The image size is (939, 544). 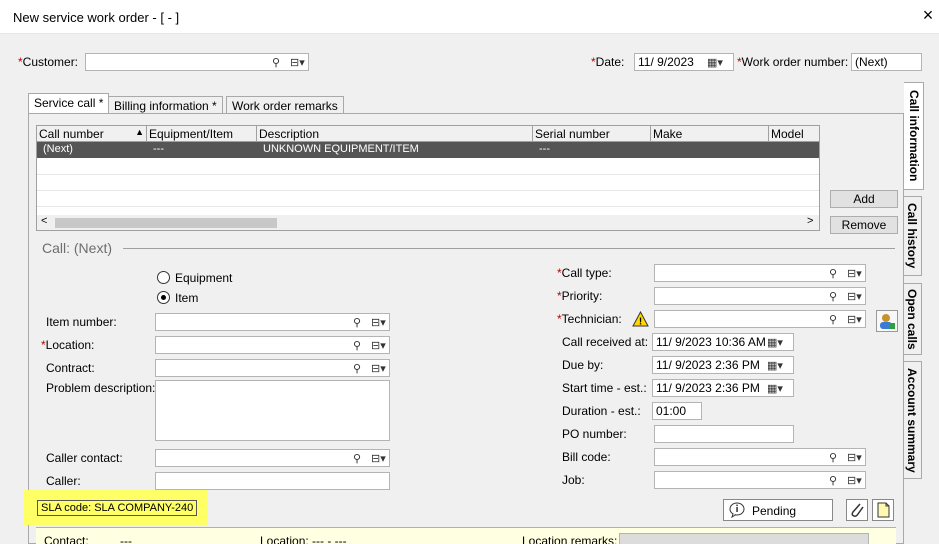 I want to click on cell-equipment-item: ---, so click(x=158, y=149).